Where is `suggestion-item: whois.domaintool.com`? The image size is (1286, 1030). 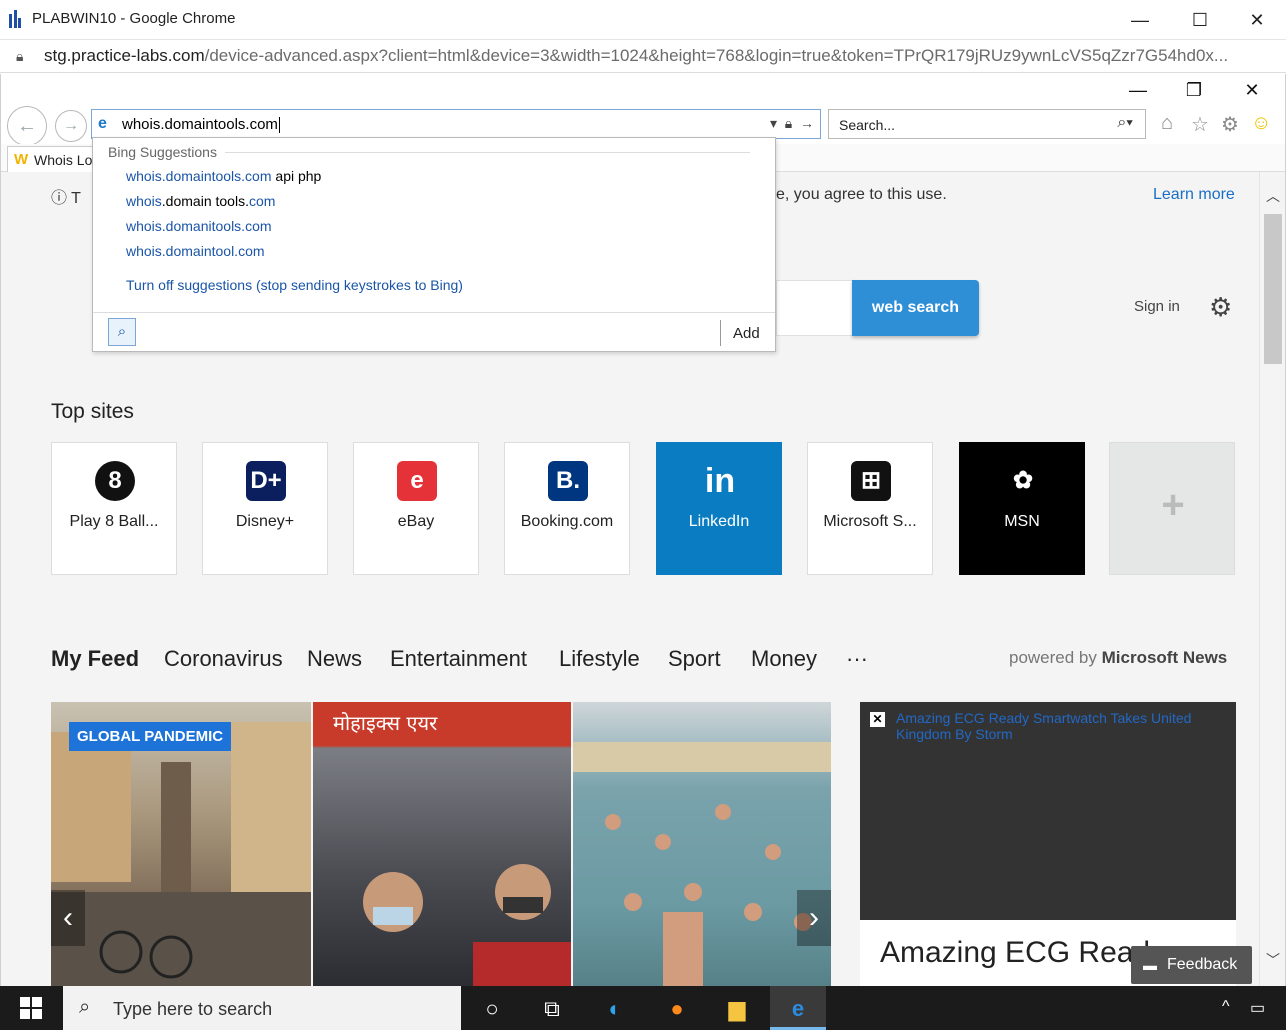 suggestion-item: whois.domaintool.com is located at coordinates (195, 251).